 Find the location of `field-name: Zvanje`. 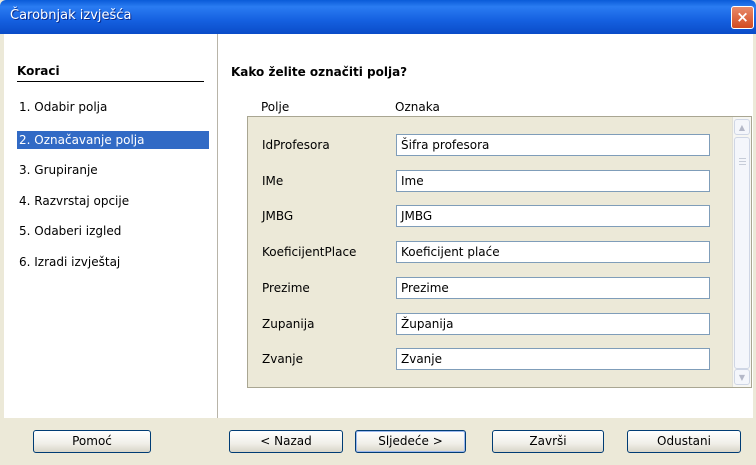

field-name: Zvanje is located at coordinates (282, 359).